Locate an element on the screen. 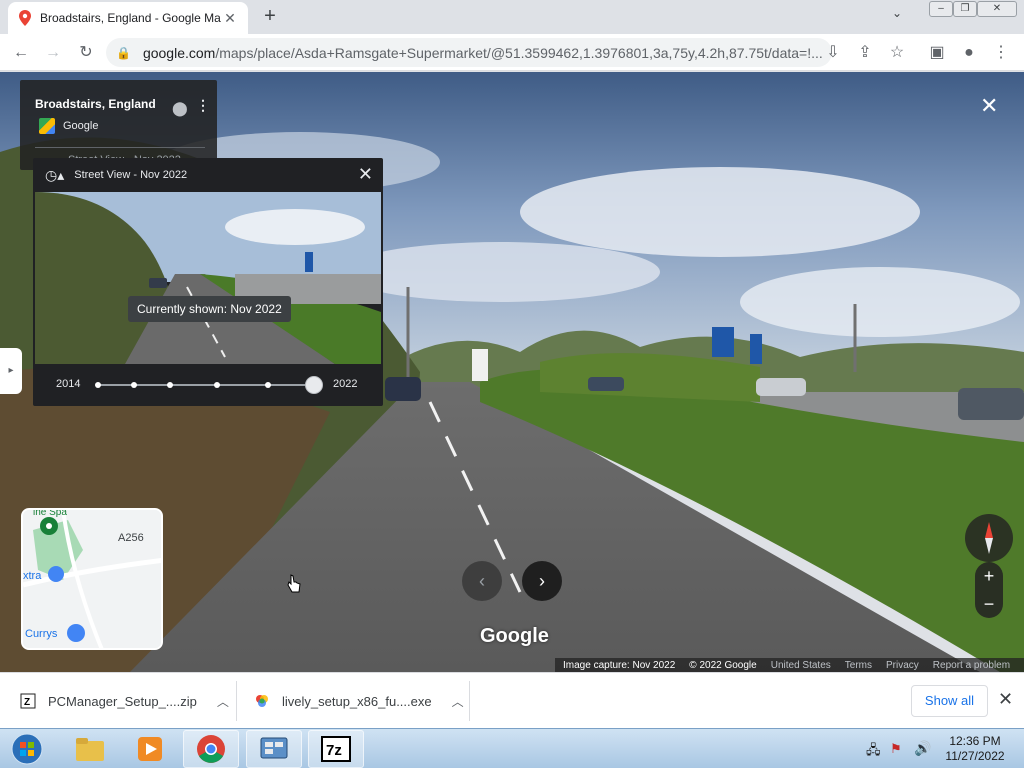  time-travel-close-icon: ✕ is located at coordinates (365, 174).